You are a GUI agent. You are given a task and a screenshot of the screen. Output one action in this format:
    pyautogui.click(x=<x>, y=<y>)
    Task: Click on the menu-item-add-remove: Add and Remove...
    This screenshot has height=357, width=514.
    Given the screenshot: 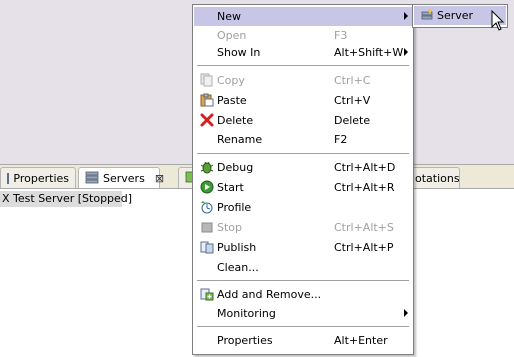 What is the action you would take?
    pyautogui.click(x=303, y=294)
    